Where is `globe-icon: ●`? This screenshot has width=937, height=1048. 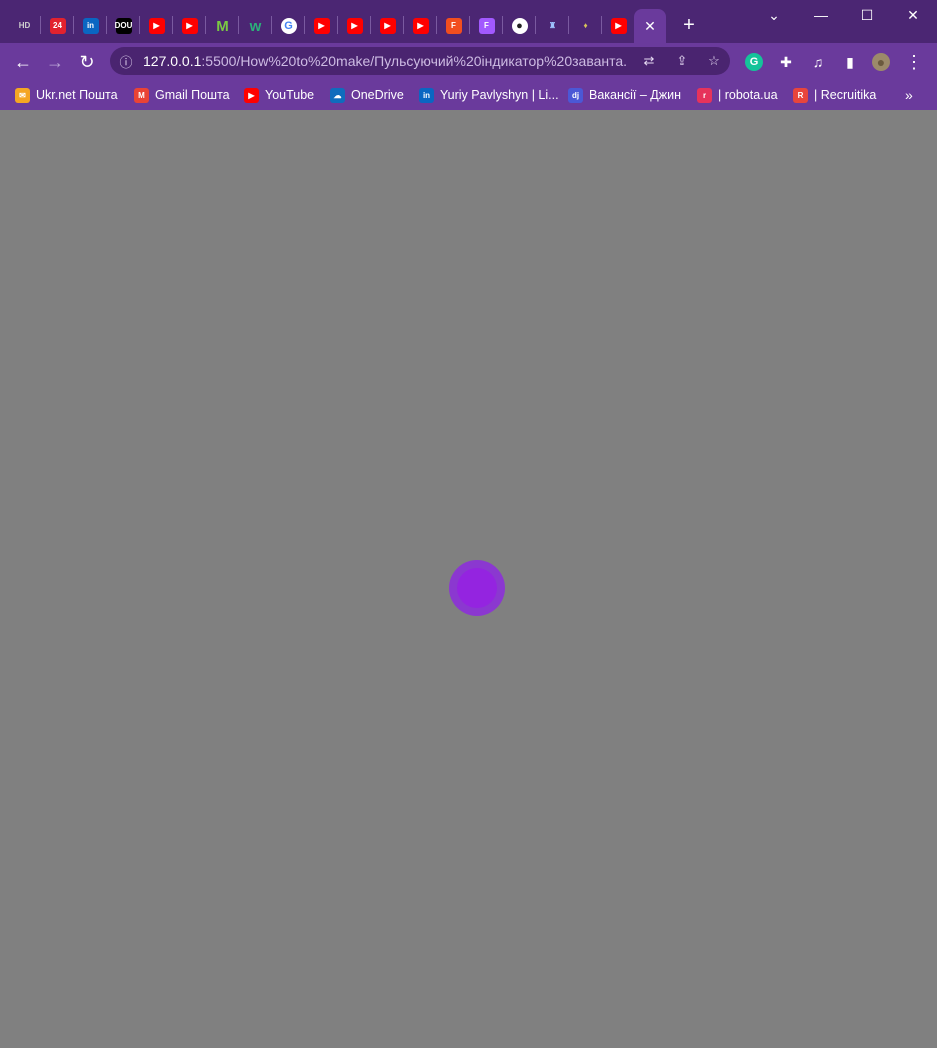 globe-icon: ● is located at coordinates (519, 26).